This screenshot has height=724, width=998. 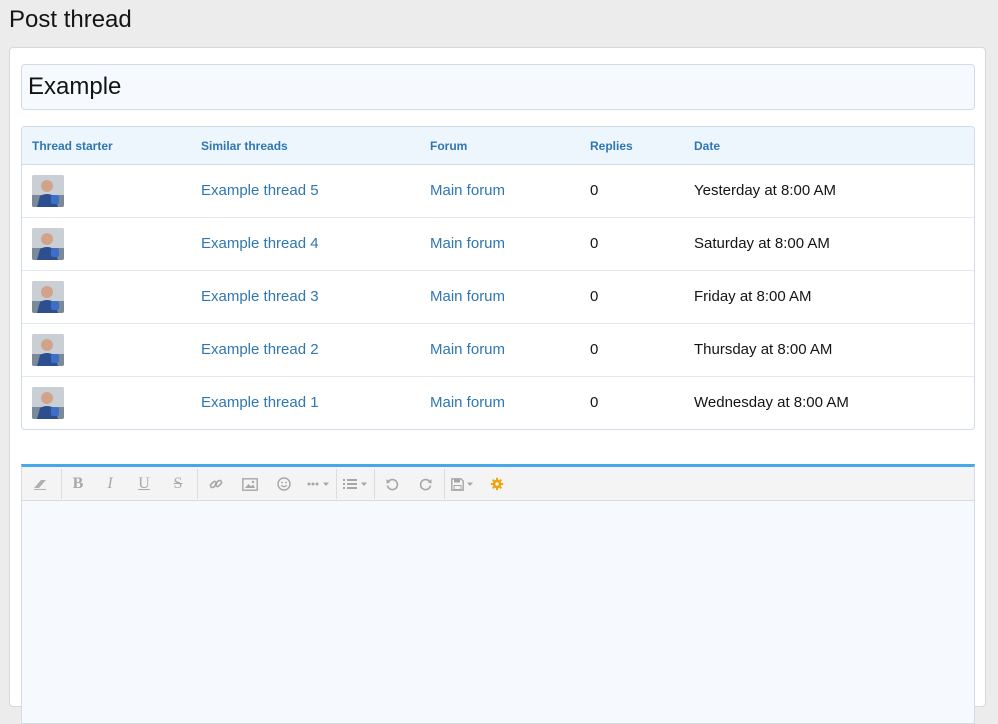 What do you see at coordinates (762, 243) in the screenshot?
I see `thread-date: Saturday at 8:00 AM` at bounding box center [762, 243].